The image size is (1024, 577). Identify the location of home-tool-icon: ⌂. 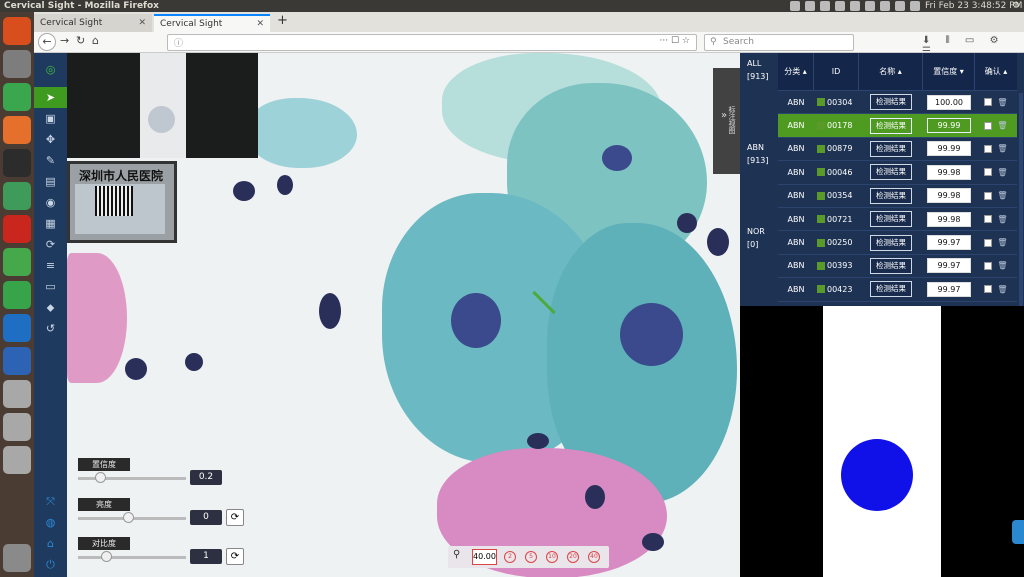
(50, 543).